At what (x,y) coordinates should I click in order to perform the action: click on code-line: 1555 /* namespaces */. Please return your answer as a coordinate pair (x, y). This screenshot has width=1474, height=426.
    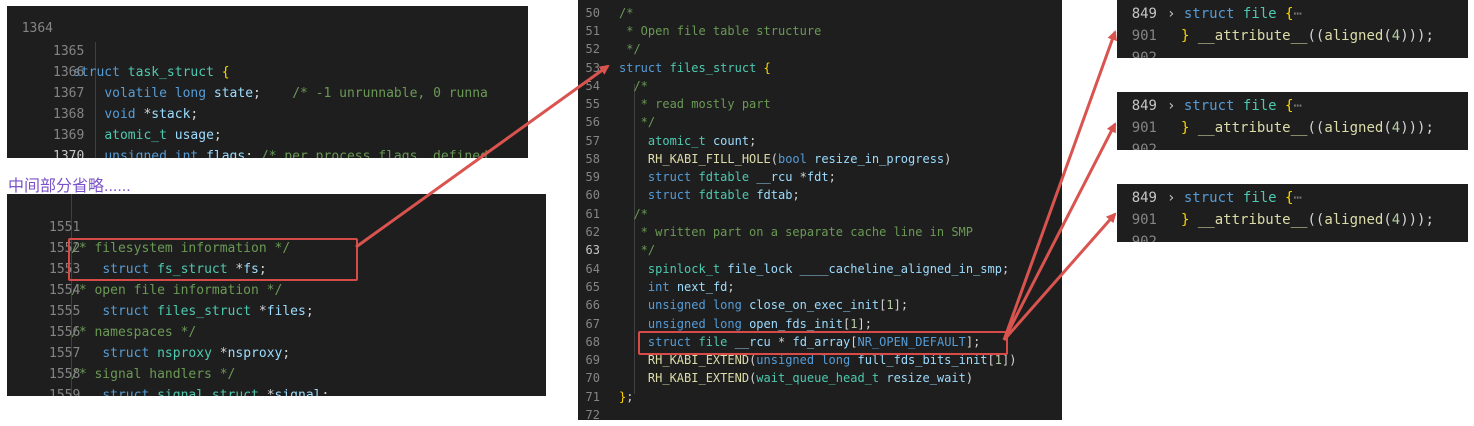
    Looking at the image, I should click on (101, 310).